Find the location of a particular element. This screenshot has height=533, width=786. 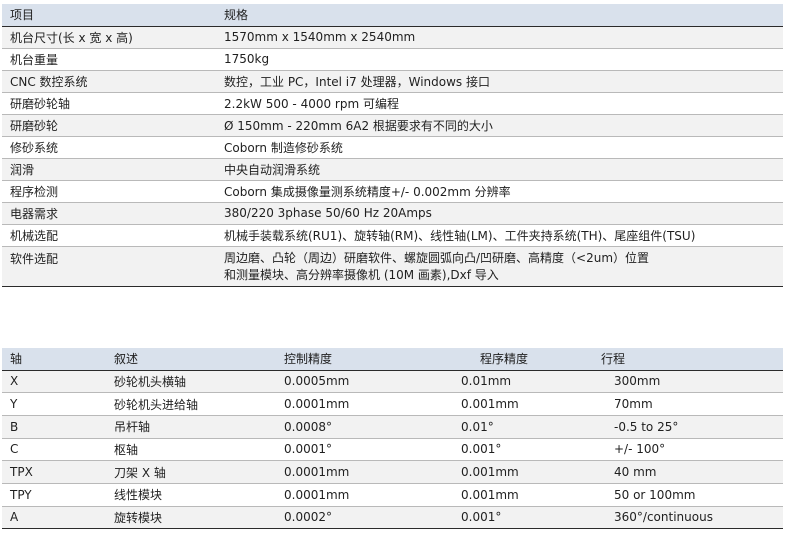

spec-item-cell: 修砂系统 is located at coordinates (34, 147).